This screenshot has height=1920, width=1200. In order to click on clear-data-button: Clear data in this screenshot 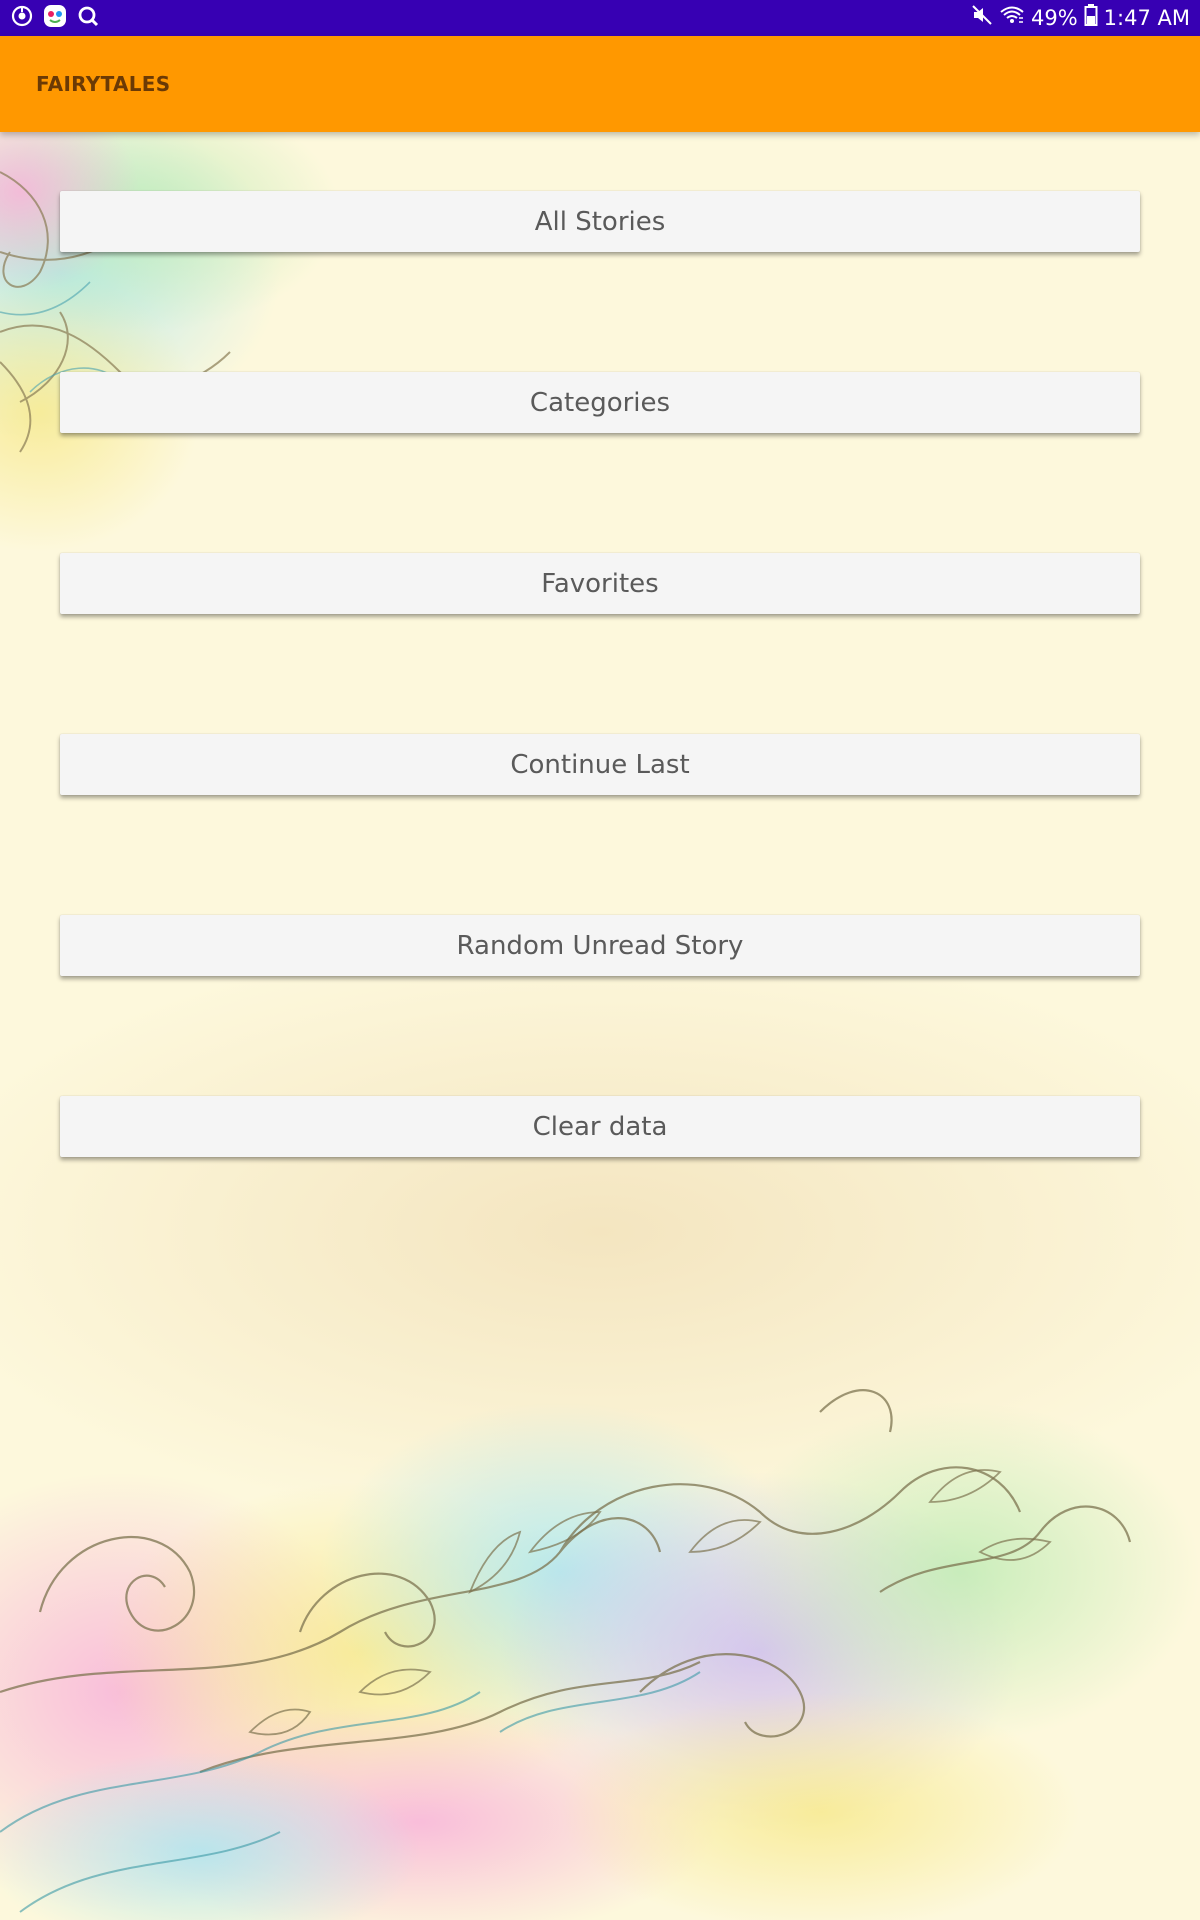, I will do `click(600, 1126)`.